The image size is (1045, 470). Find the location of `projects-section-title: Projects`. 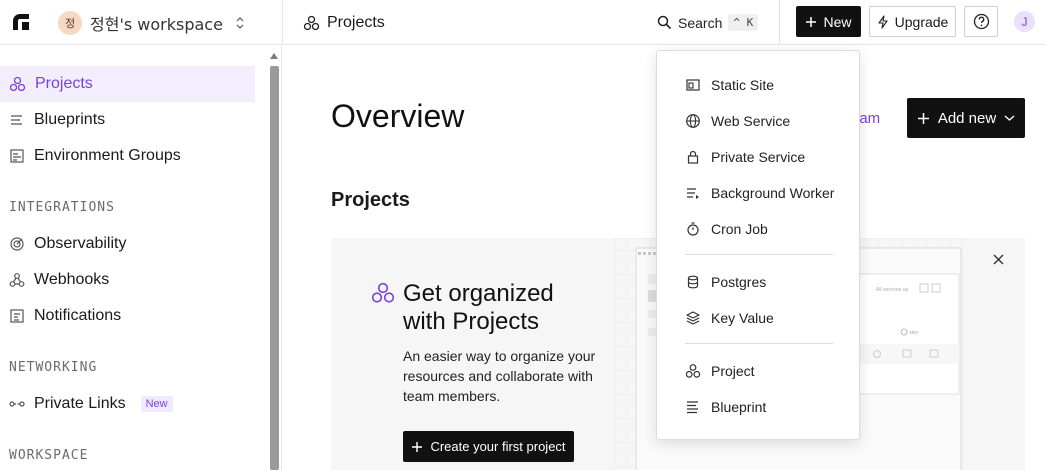

projects-section-title: Projects is located at coordinates (370, 200).